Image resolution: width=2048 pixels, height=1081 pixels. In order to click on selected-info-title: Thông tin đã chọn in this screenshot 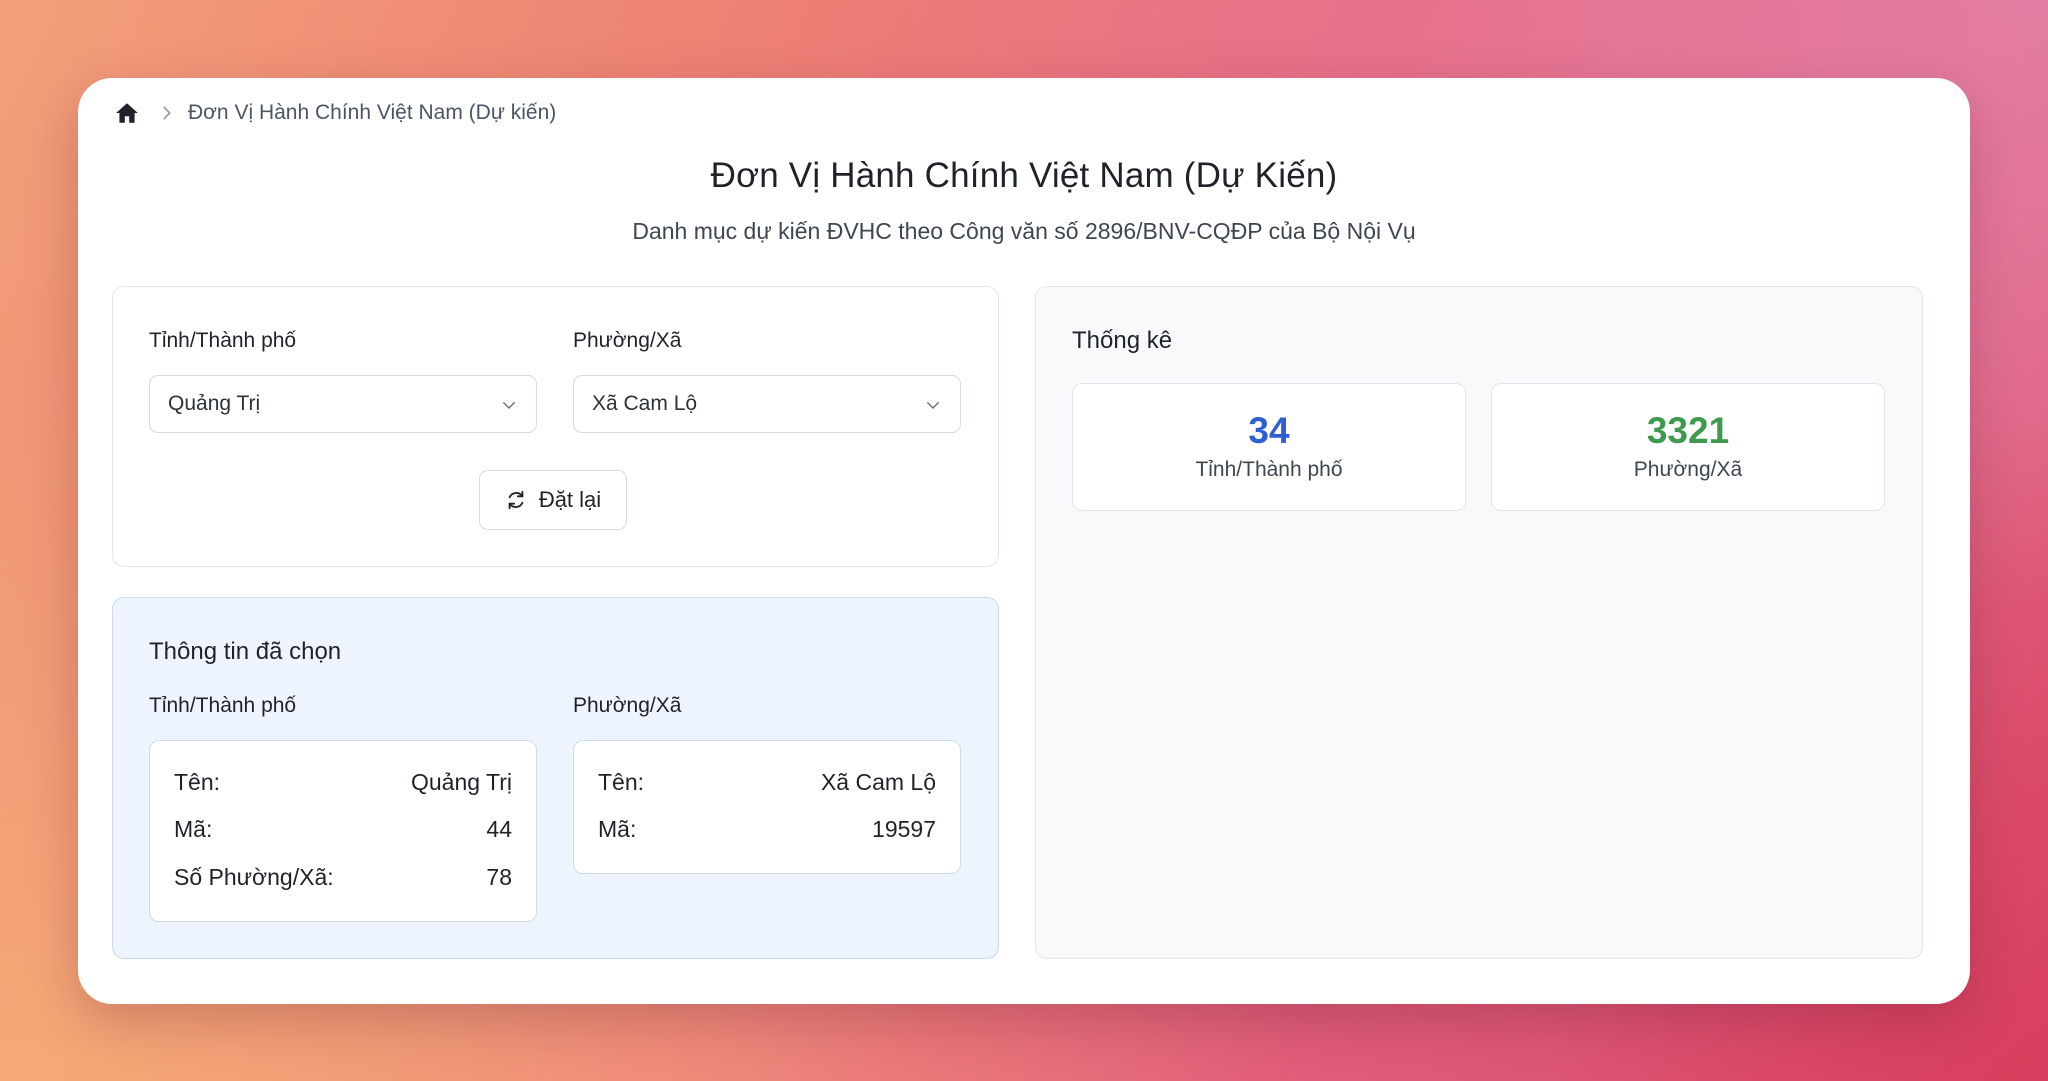, I will do `click(245, 651)`.